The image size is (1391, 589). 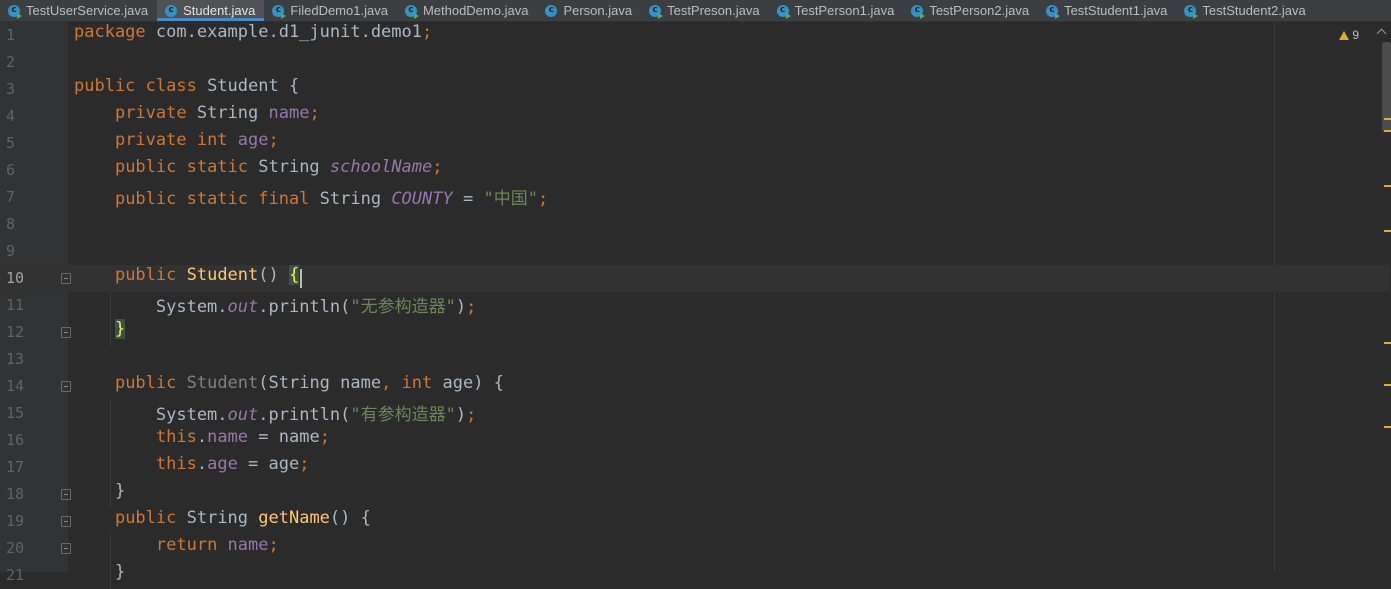 What do you see at coordinates (695, 62) in the screenshot?
I see `code-line: 2` at bounding box center [695, 62].